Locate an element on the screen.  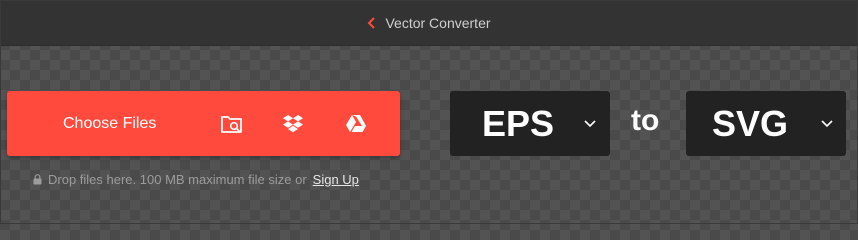
google-drive-icon is located at coordinates (356, 124).